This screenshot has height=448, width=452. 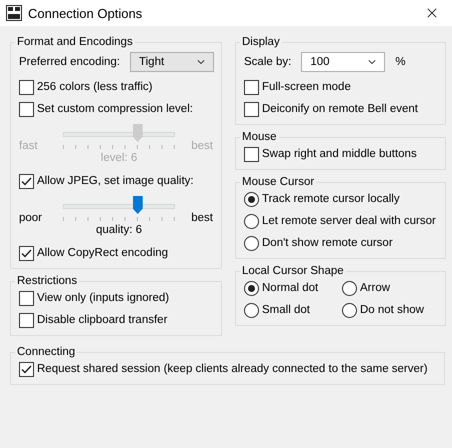 What do you see at coordinates (331, 199) in the screenshot?
I see `radio-label: Track remote cursor locally` at bounding box center [331, 199].